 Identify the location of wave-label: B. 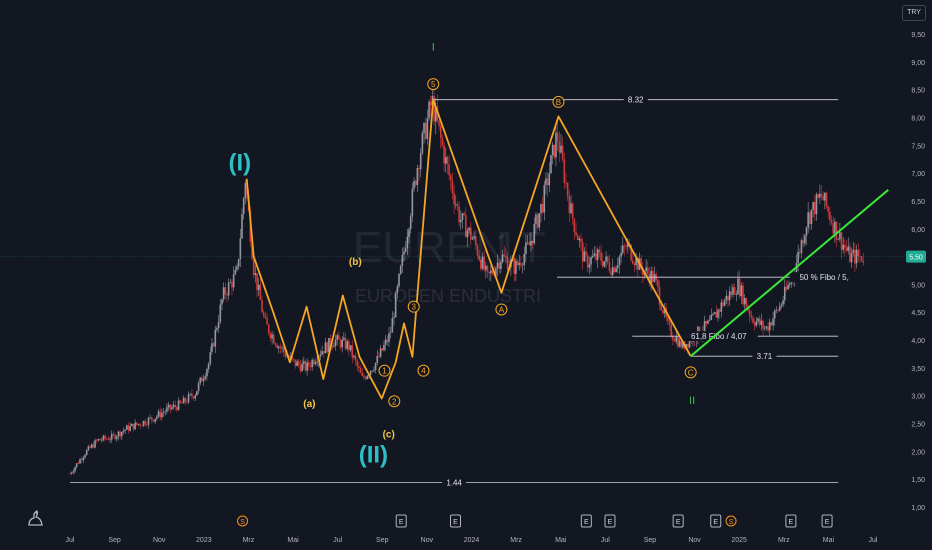
(558, 102).